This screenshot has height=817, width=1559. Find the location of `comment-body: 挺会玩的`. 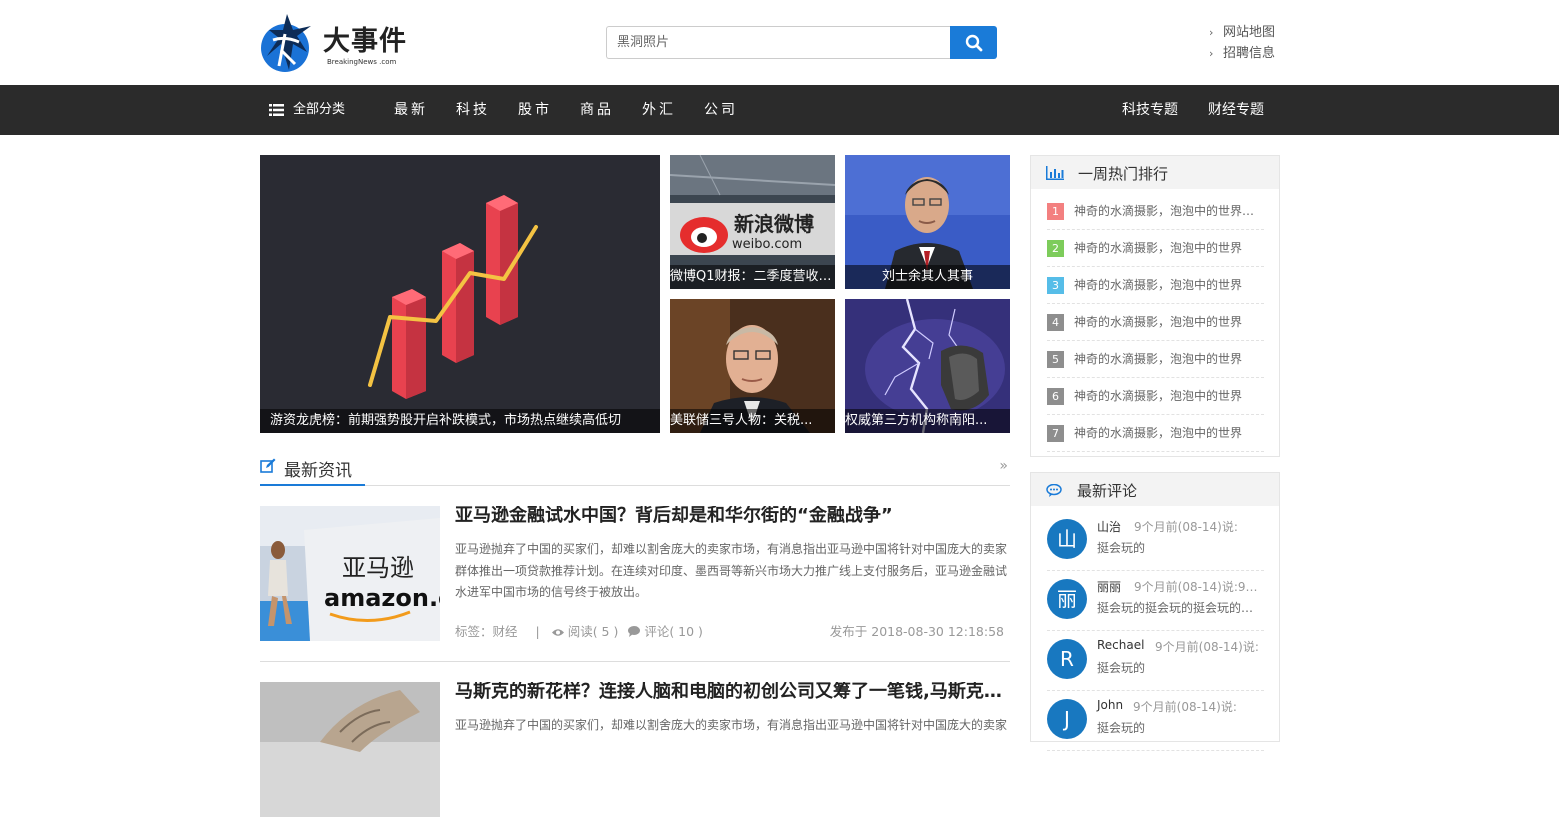

comment-body: 挺会玩的 is located at coordinates (1121, 728).